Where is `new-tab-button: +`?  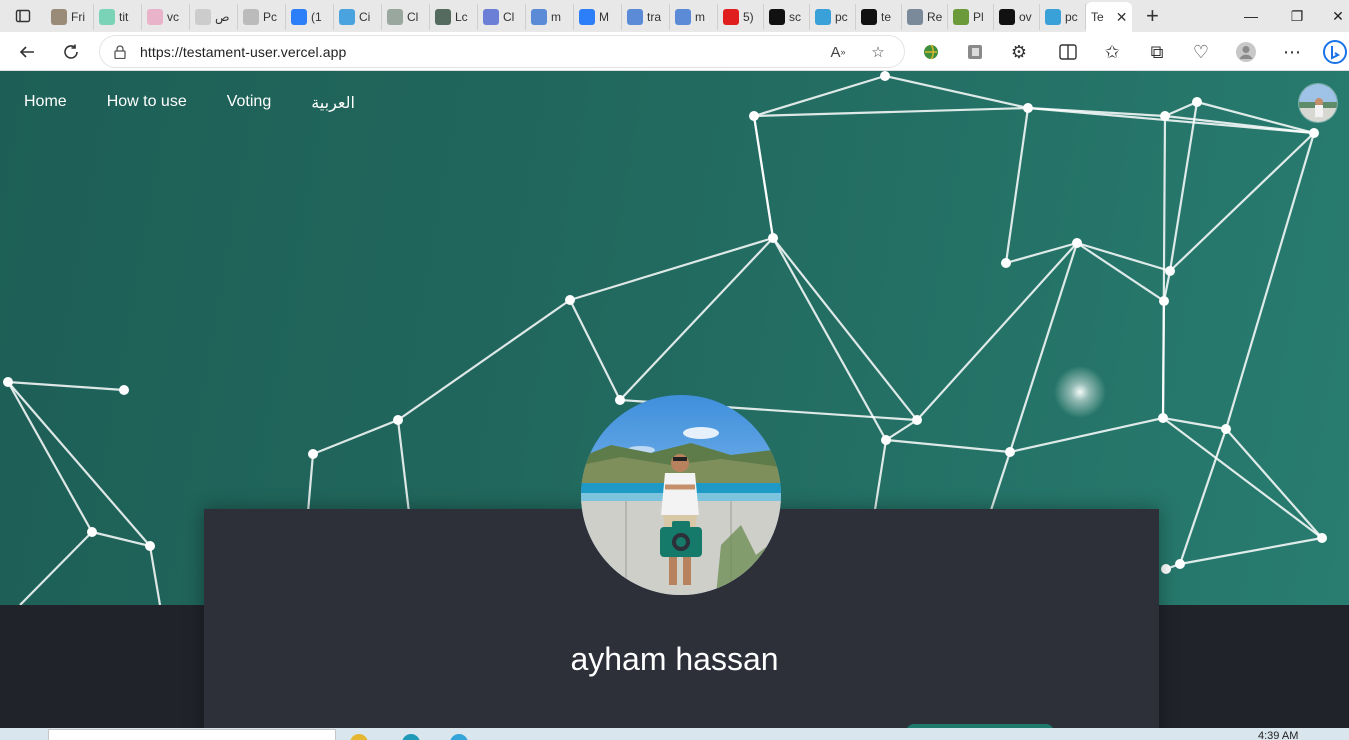 new-tab-button: + is located at coordinates (1152, 16).